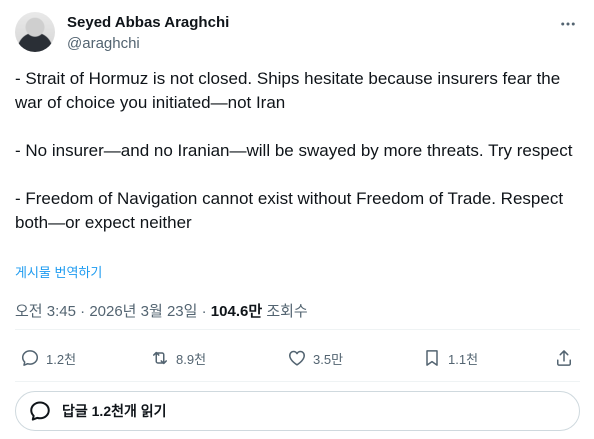 The height and width of the screenshot is (439, 594). What do you see at coordinates (58, 271) in the screenshot?
I see `translate-post-link: 게시물 번역하기` at bounding box center [58, 271].